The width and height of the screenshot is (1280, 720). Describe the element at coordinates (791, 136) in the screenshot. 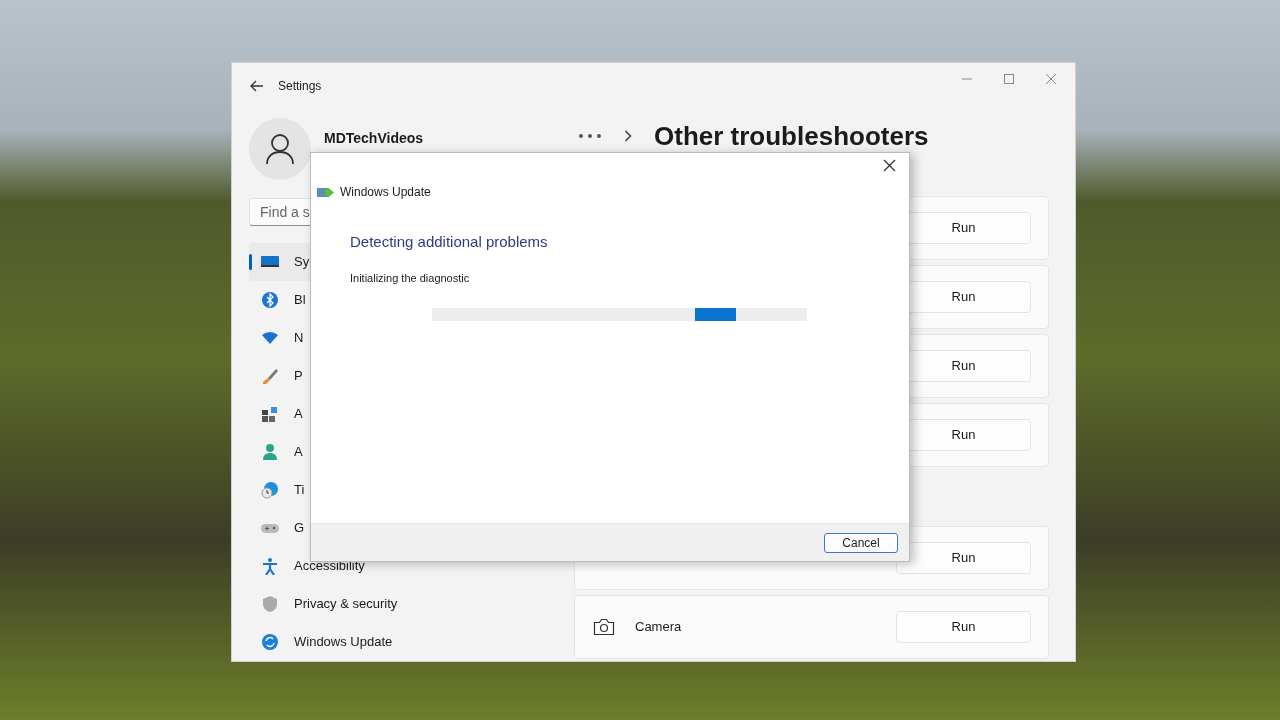

I see `page-title: Other troubleshooters` at that location.